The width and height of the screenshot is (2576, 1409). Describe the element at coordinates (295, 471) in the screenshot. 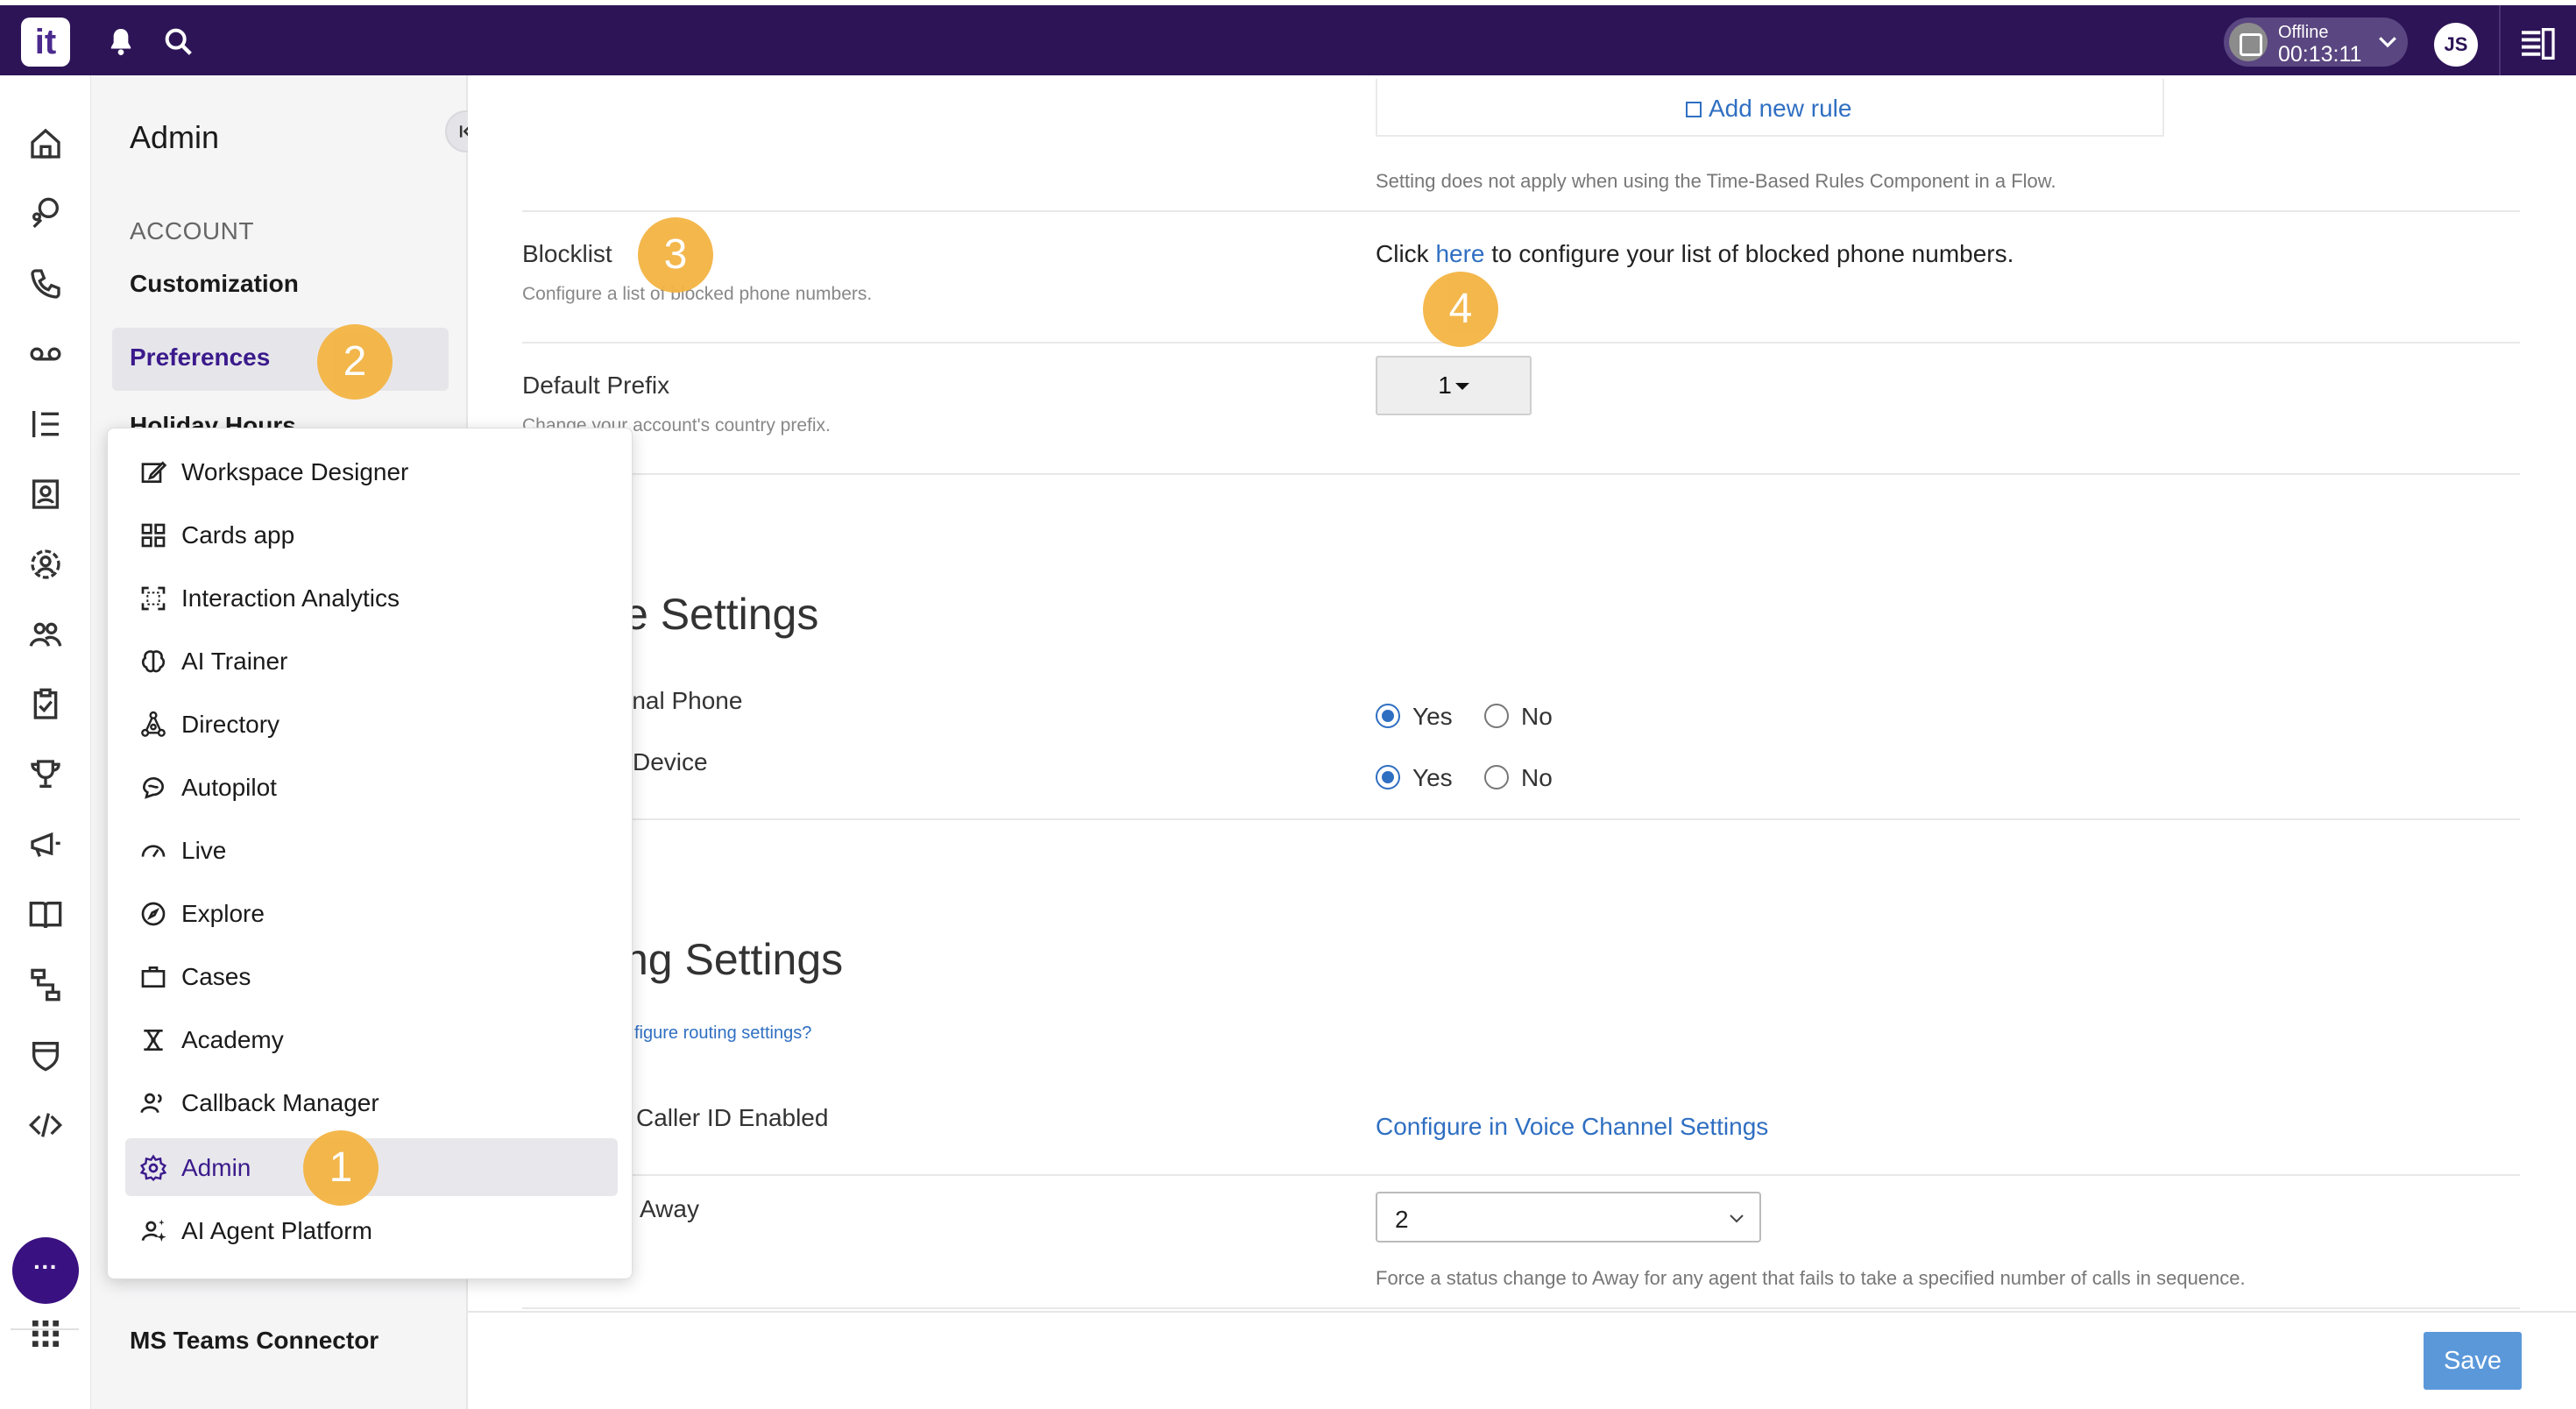

I see `menu-item-label: Workspace Designer` at that location.